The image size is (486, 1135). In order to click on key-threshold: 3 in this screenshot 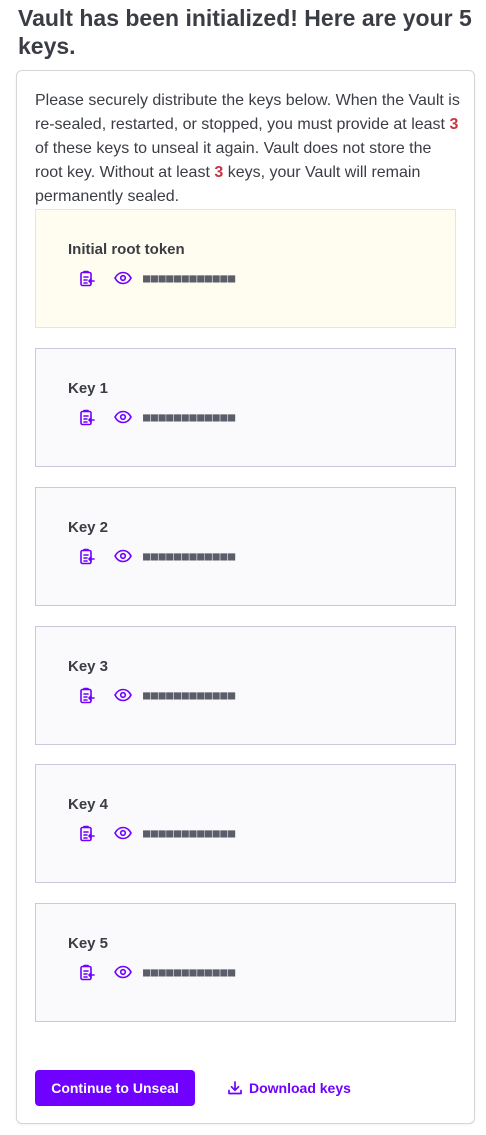, I will do `click(454, 124)`.